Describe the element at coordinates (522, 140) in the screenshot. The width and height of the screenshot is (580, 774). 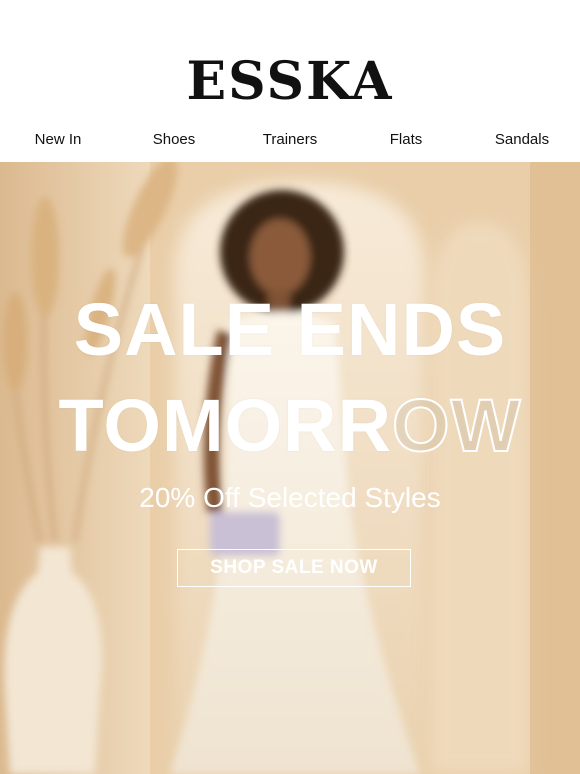
I see `nav-item-sandals: Sandals` at that location.